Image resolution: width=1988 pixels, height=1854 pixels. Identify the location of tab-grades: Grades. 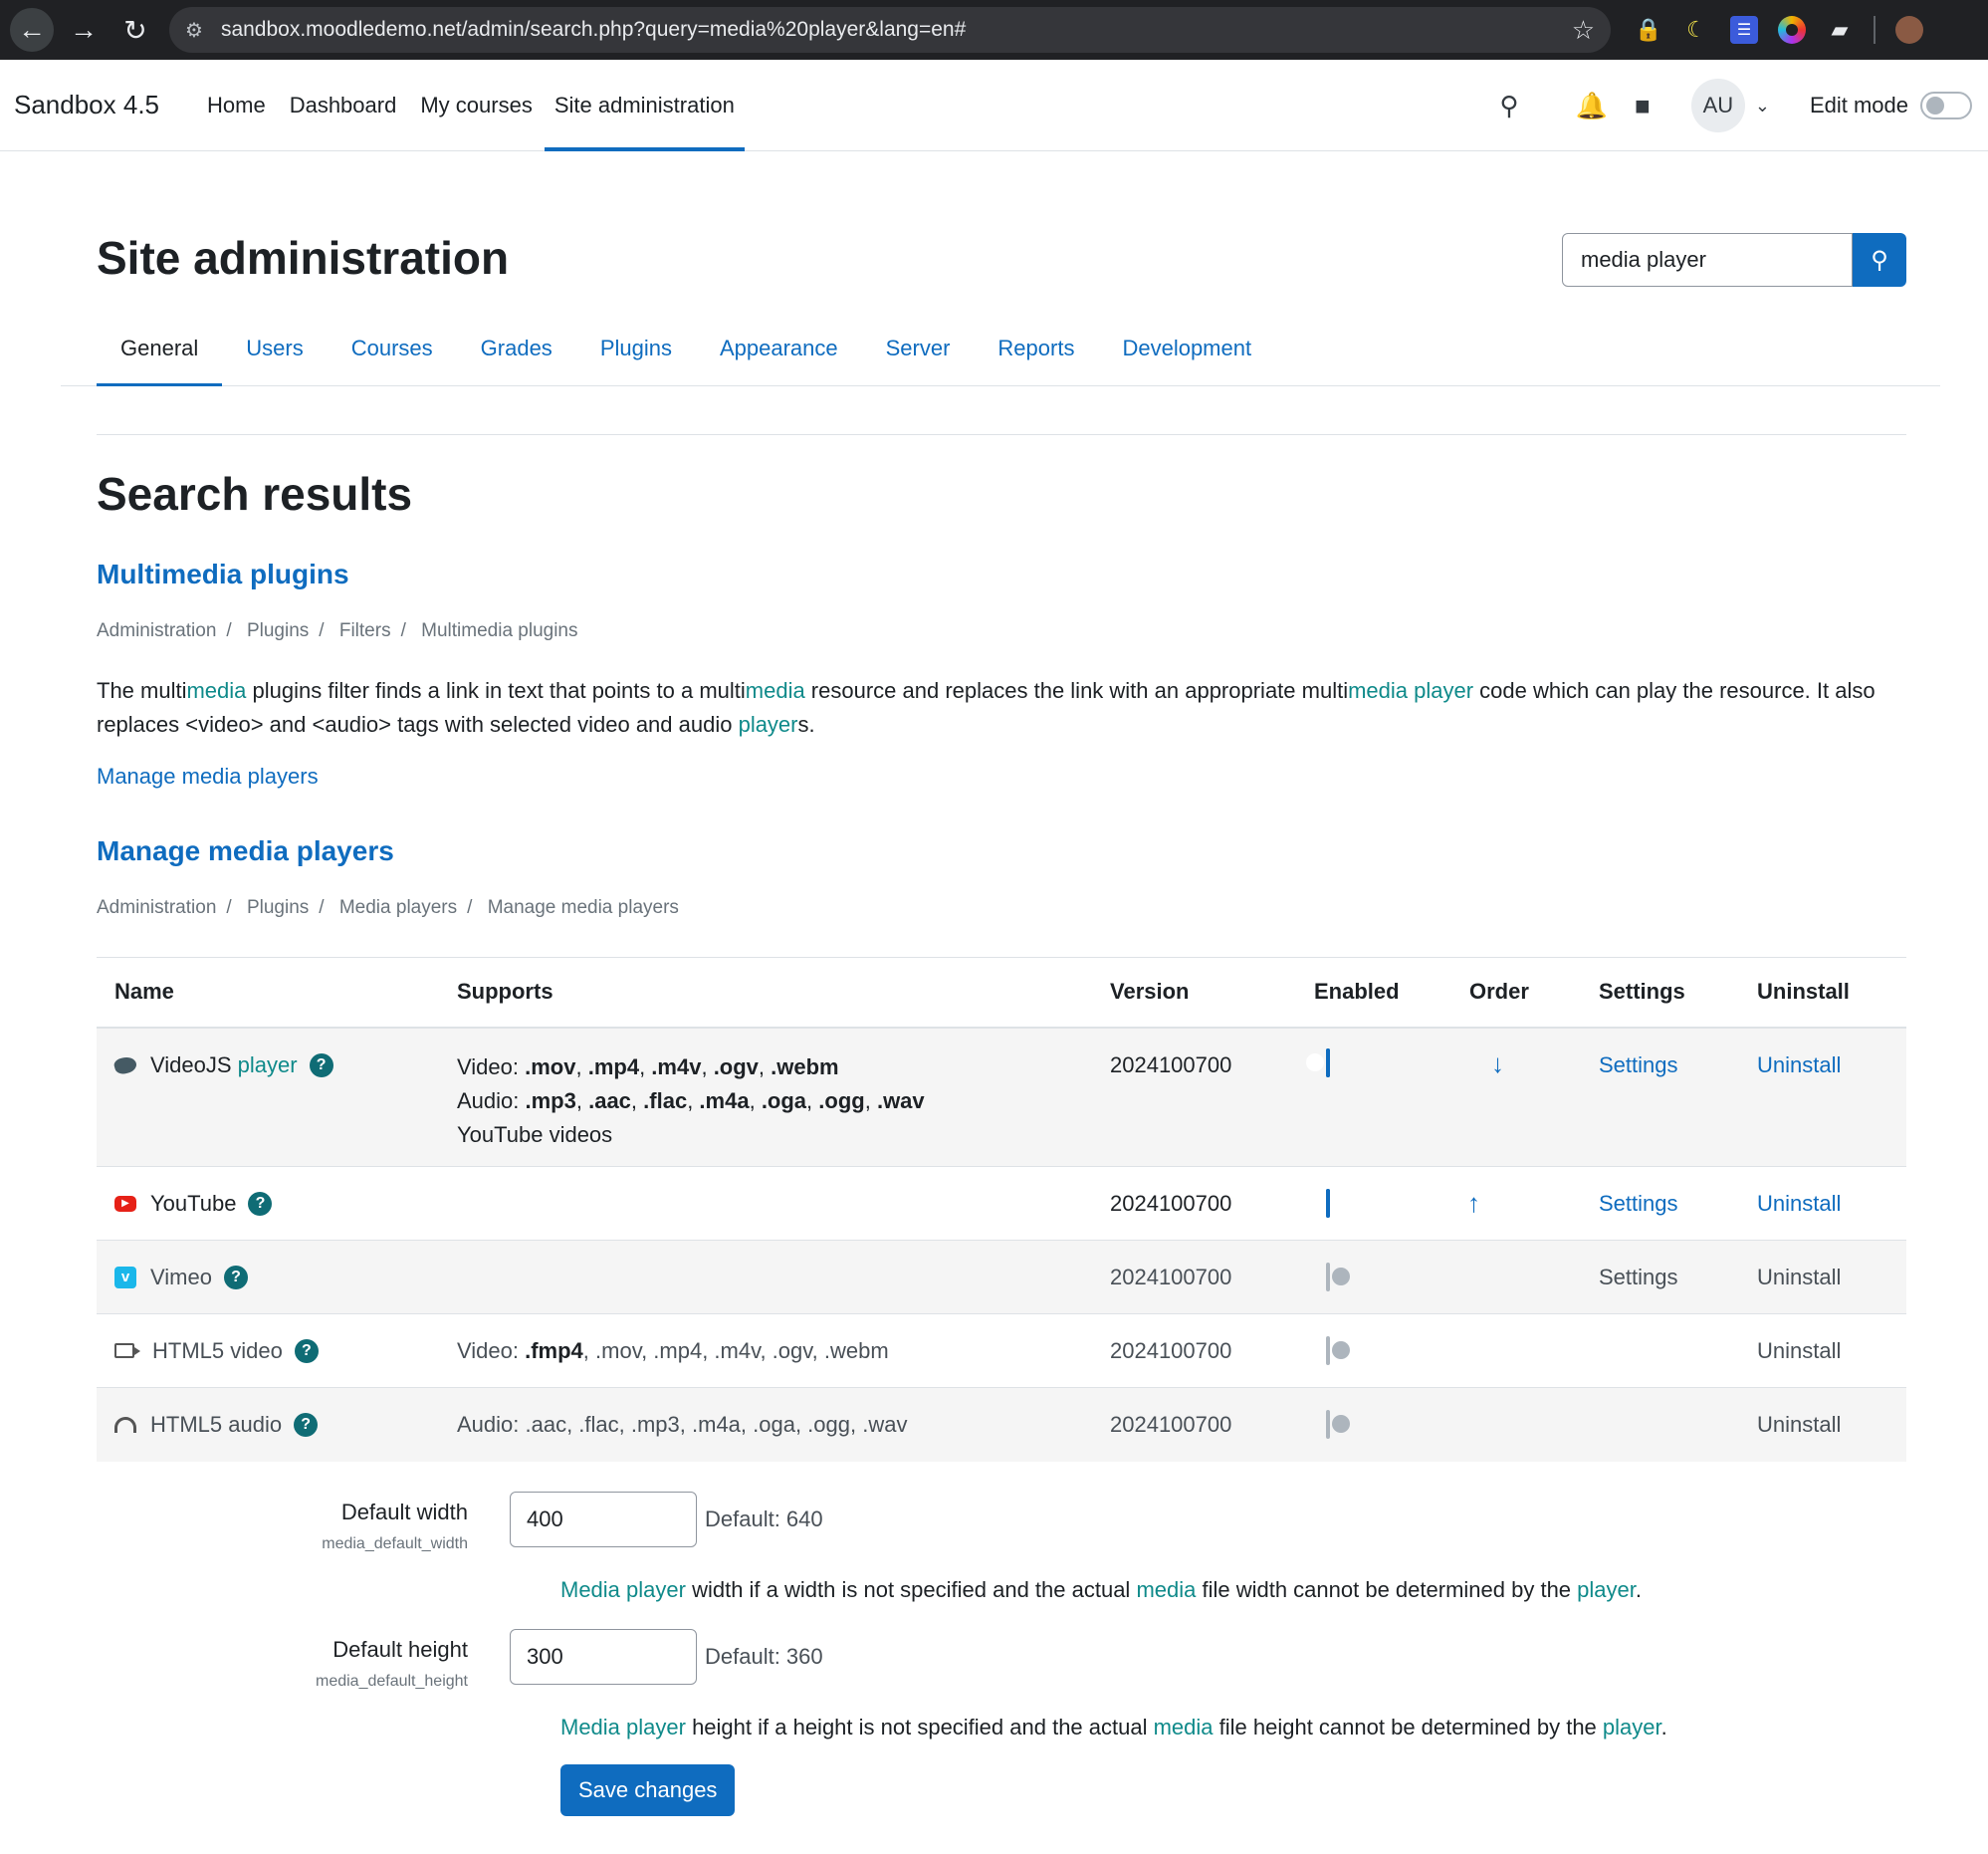
(516, 348).